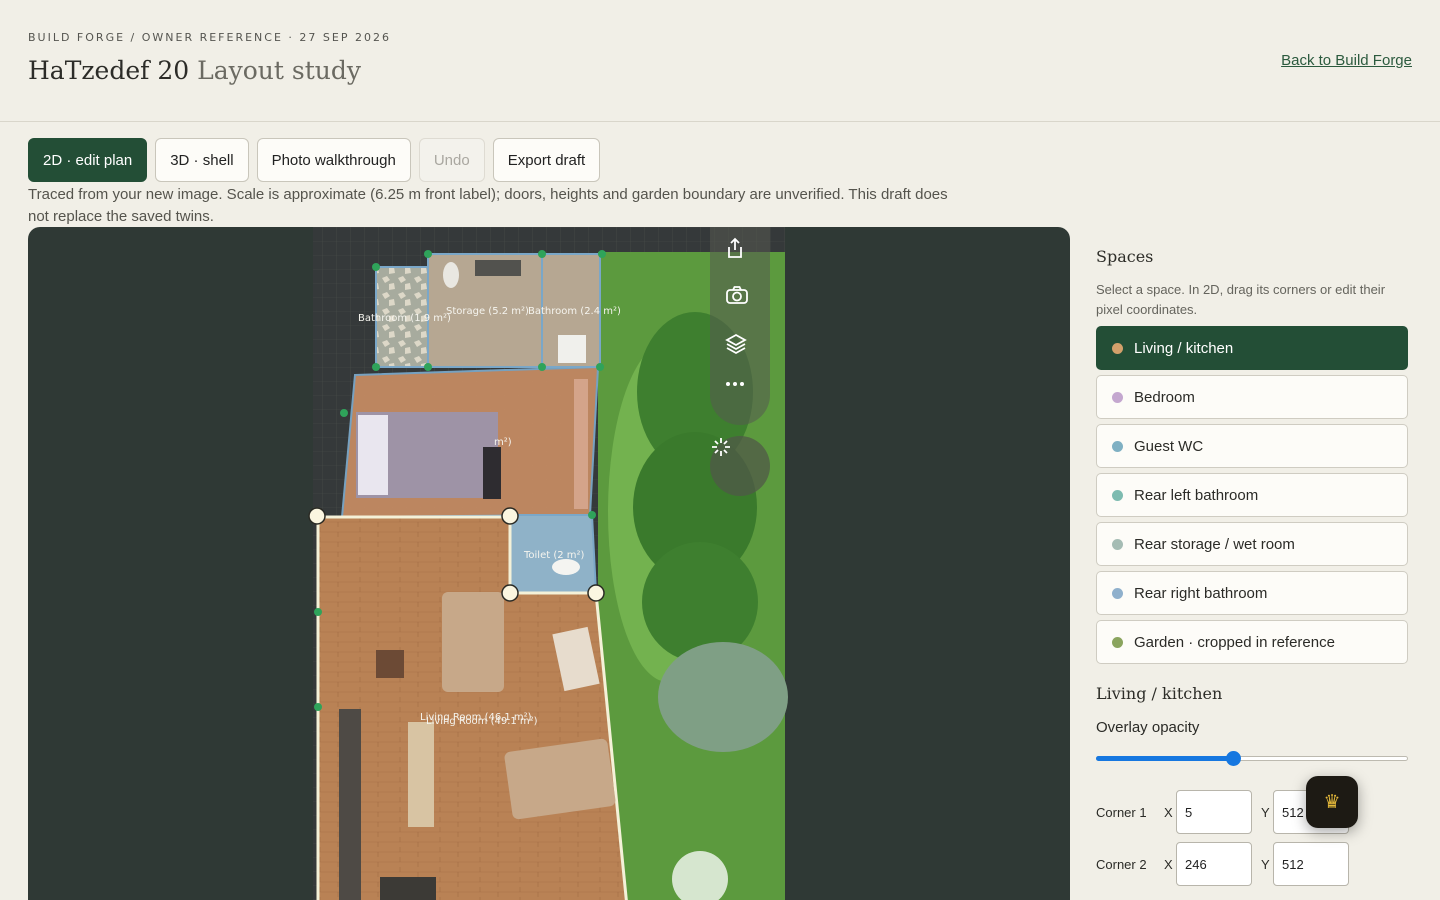 This screenshot has height=900, width=1440. Describe the element at coordinates (740, 252) in the screenshot. I see `share-icon` at that location.